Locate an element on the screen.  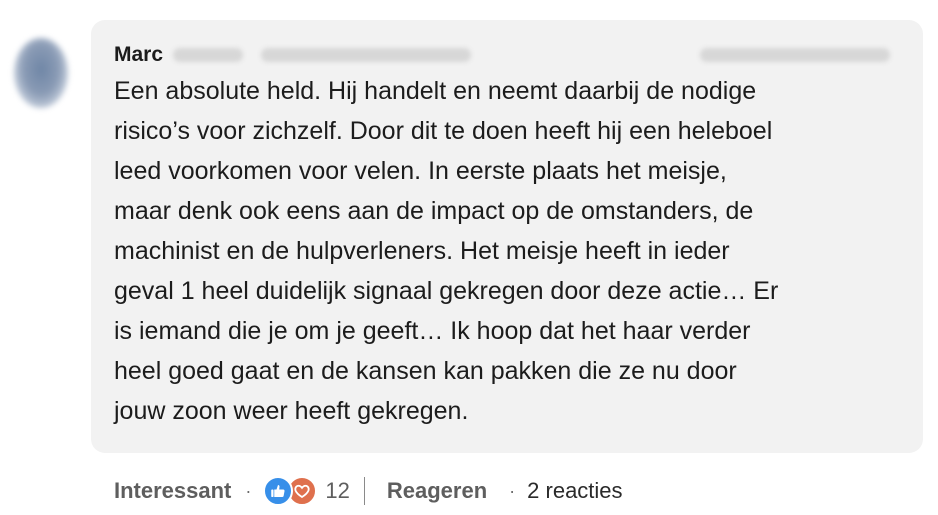
avatar is located at coordinates (41, 73).